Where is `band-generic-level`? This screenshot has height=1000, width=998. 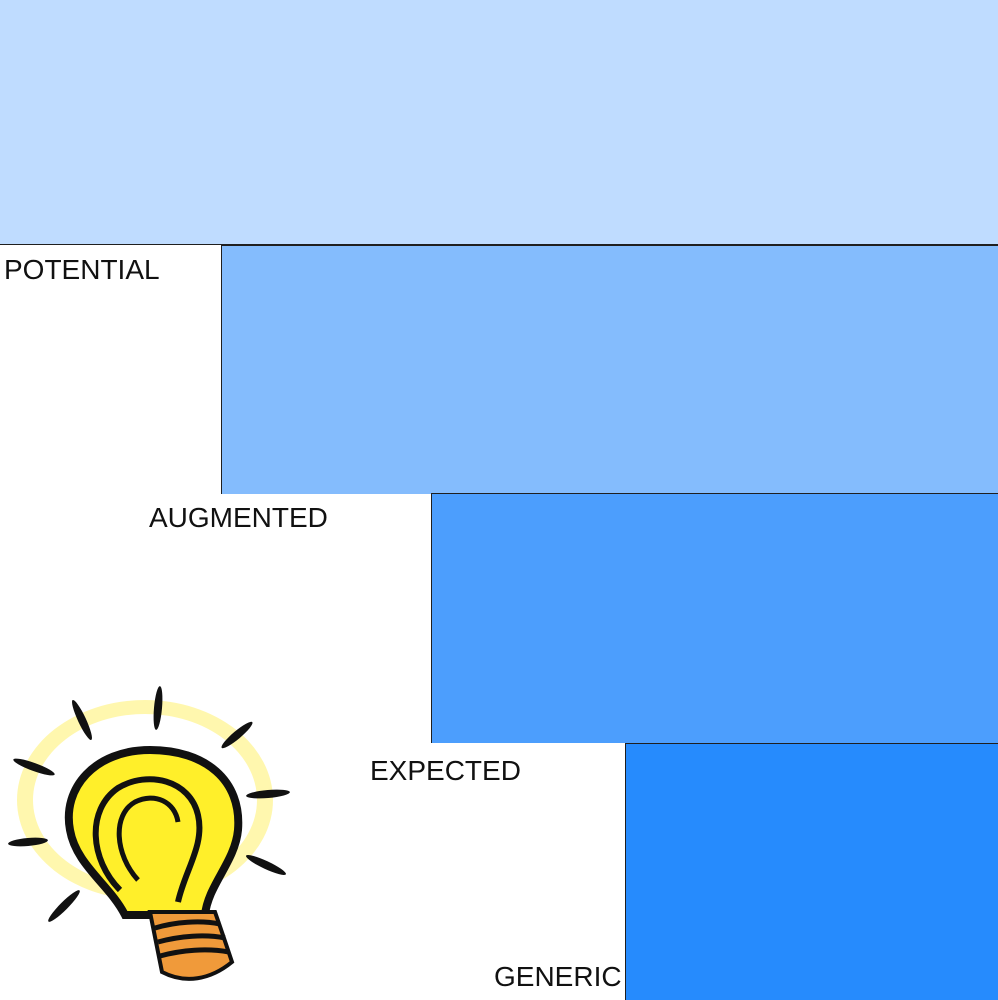 band-generic-level is located at coordinates (811, 871).